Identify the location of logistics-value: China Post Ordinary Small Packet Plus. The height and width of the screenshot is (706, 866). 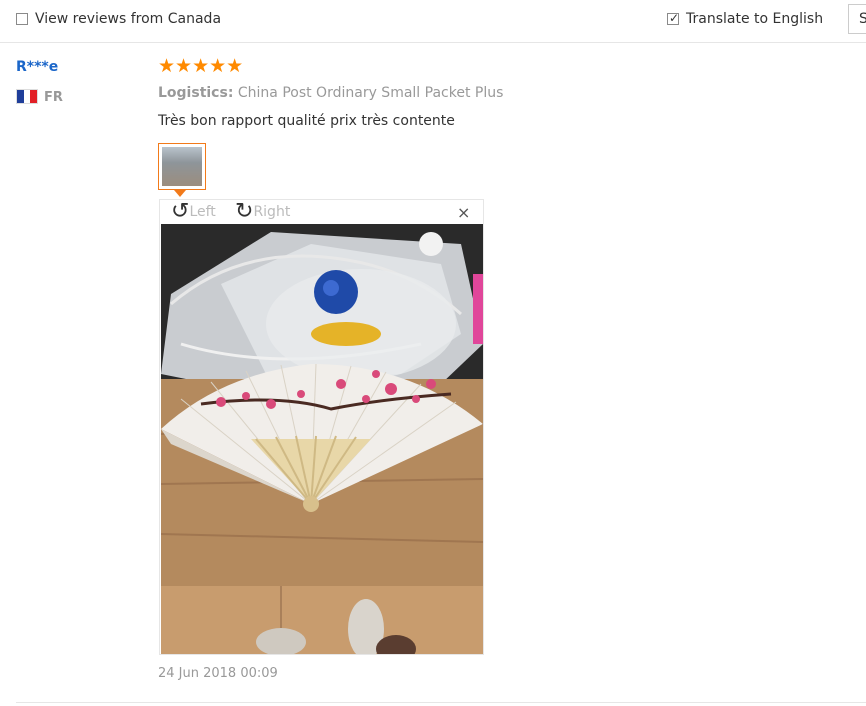
(370, 93).